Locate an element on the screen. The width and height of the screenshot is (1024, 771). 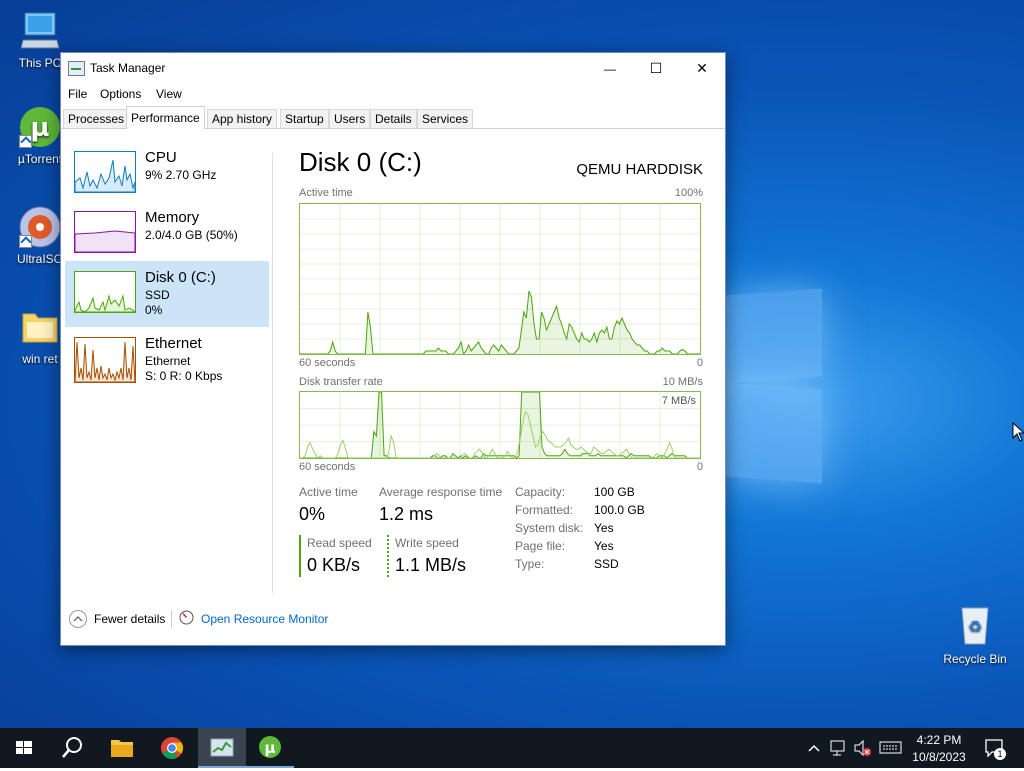
volume-tray-button is located at coordinates (863, 748).